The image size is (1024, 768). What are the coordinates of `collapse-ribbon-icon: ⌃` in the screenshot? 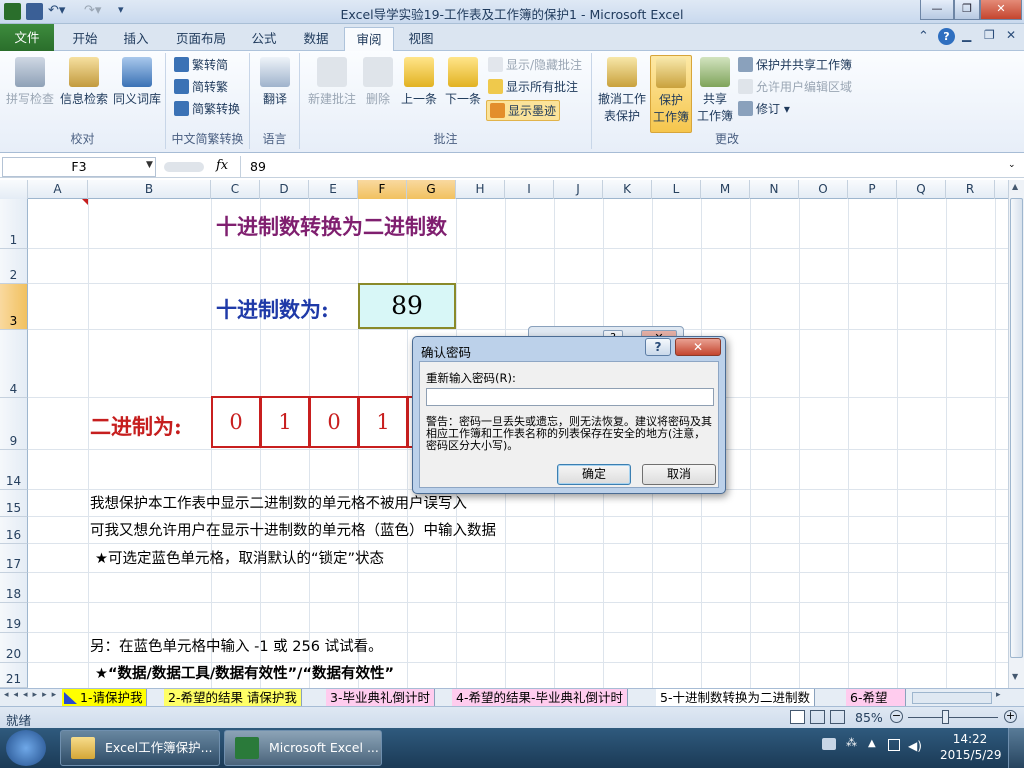 It's located at (923, 36).